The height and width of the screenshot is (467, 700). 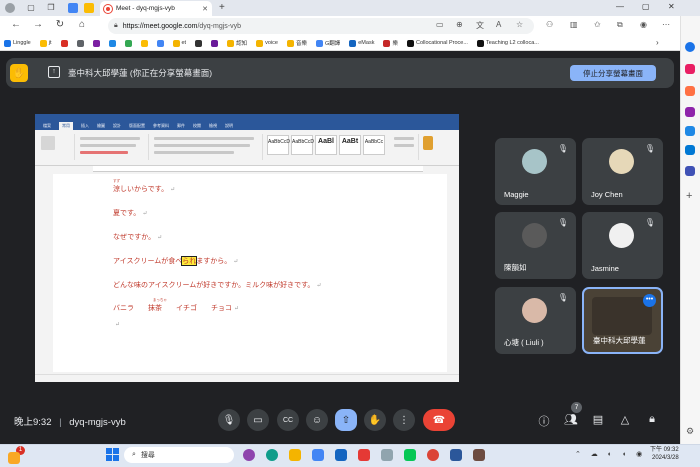 What do you see at coordinates (404, 420) in the screenshot?
I see `more-options-button: ⋮` at bounding box center [404, 420].